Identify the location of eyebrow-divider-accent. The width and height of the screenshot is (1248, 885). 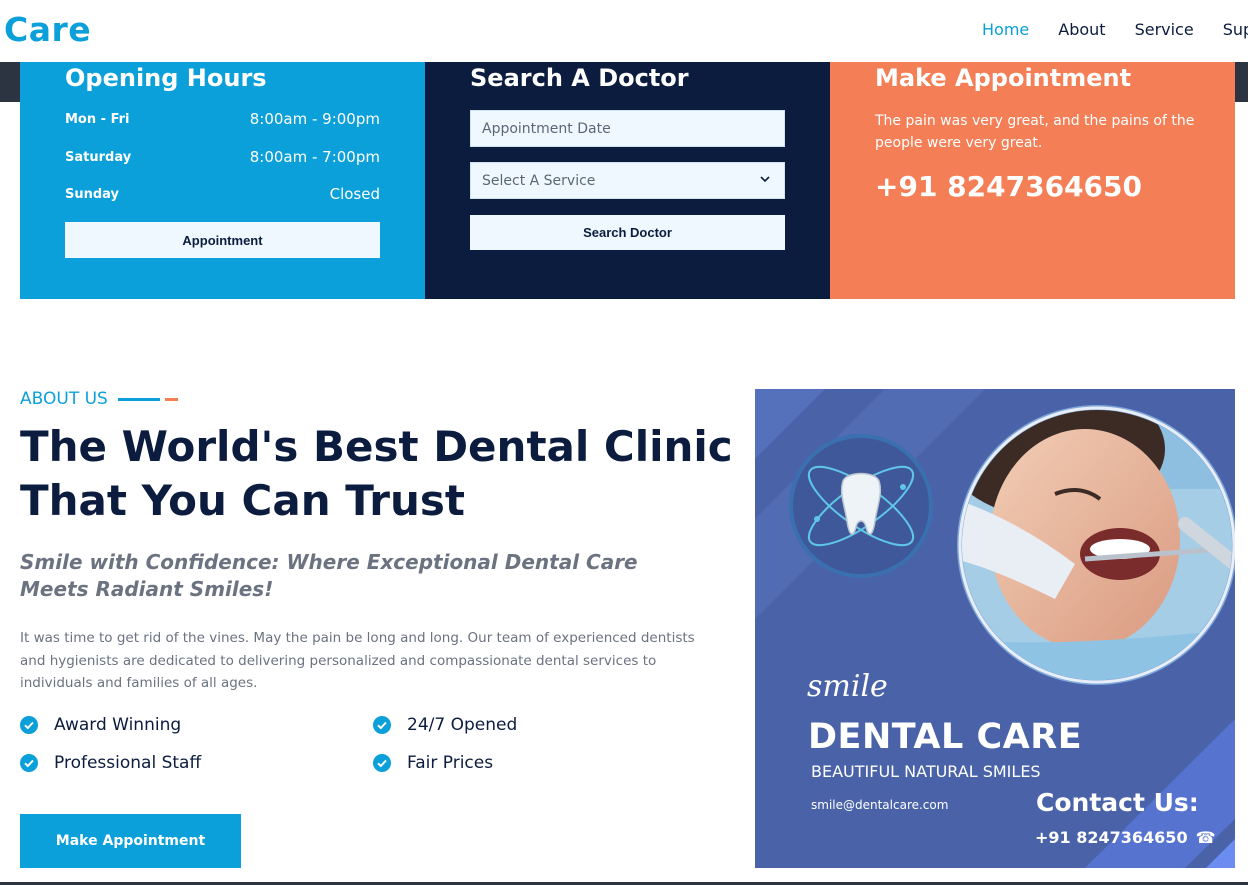
(171, 399).